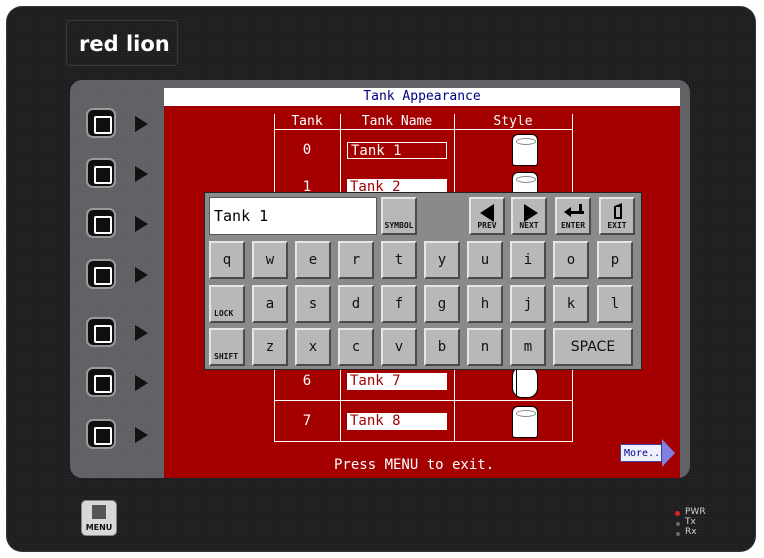 This screenshot has height=558, width=764. Describe the element at coordinates (270, 260) in the screenshot. I see `key-w: w` at that location.